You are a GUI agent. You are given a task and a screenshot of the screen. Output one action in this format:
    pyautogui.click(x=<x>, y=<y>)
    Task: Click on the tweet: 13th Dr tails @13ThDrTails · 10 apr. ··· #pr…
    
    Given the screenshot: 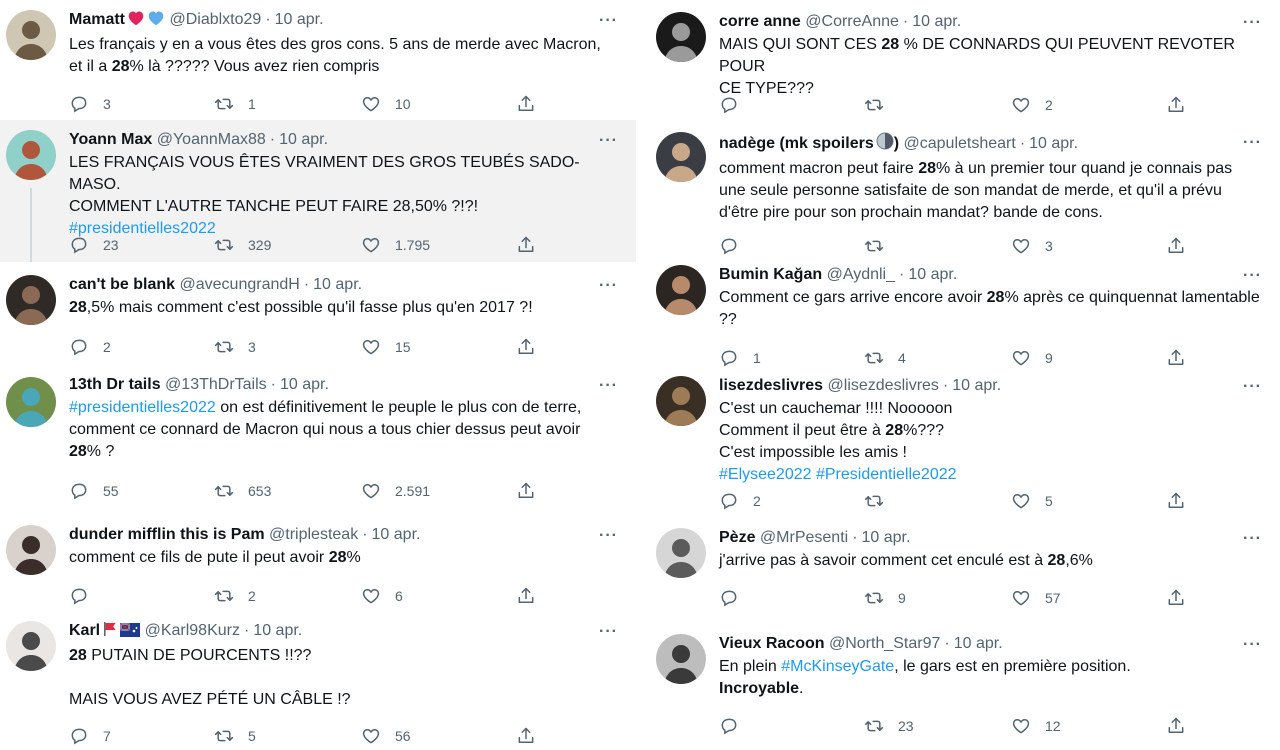 What is the action you would take?
    pyautogui.click(x=318, y=437)
    